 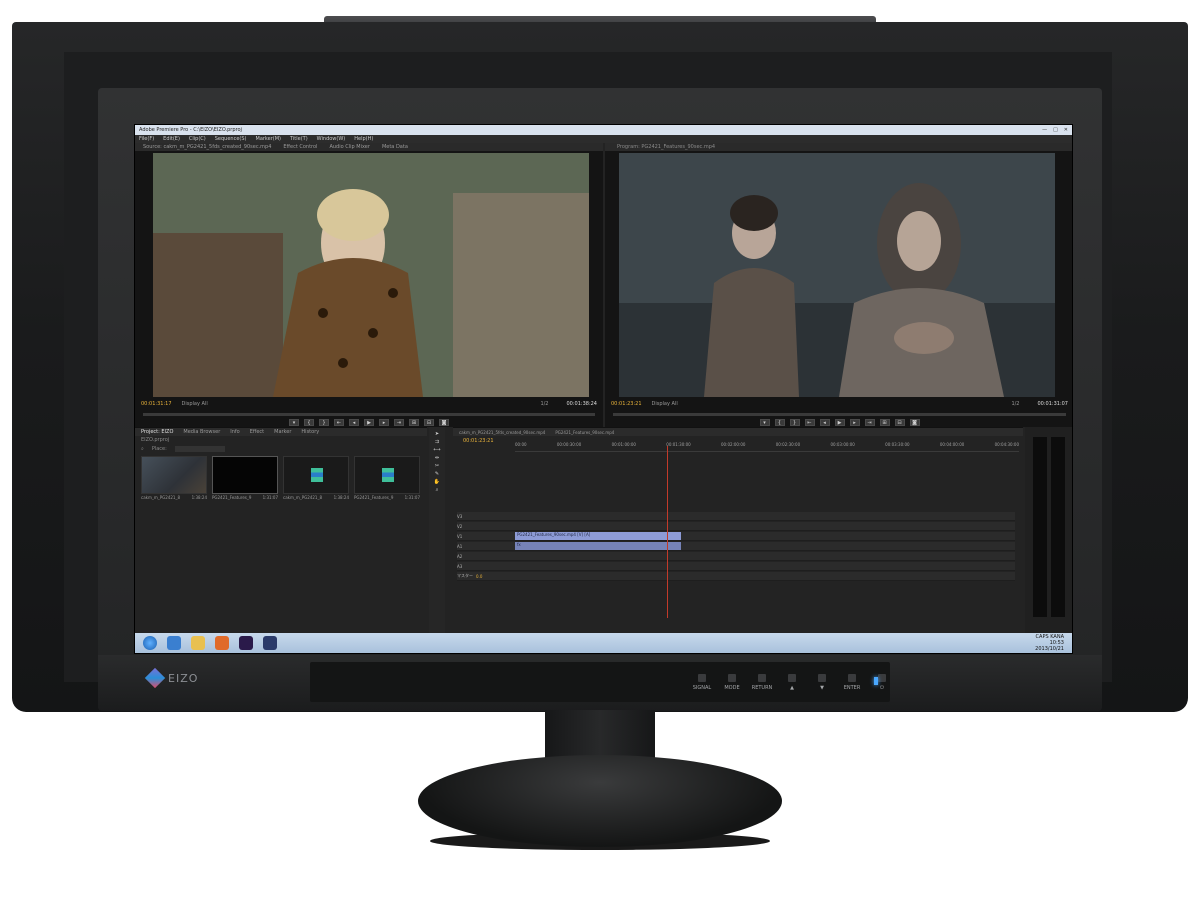 I want to click on menu-file: File(F), so click(x=146, y=139).